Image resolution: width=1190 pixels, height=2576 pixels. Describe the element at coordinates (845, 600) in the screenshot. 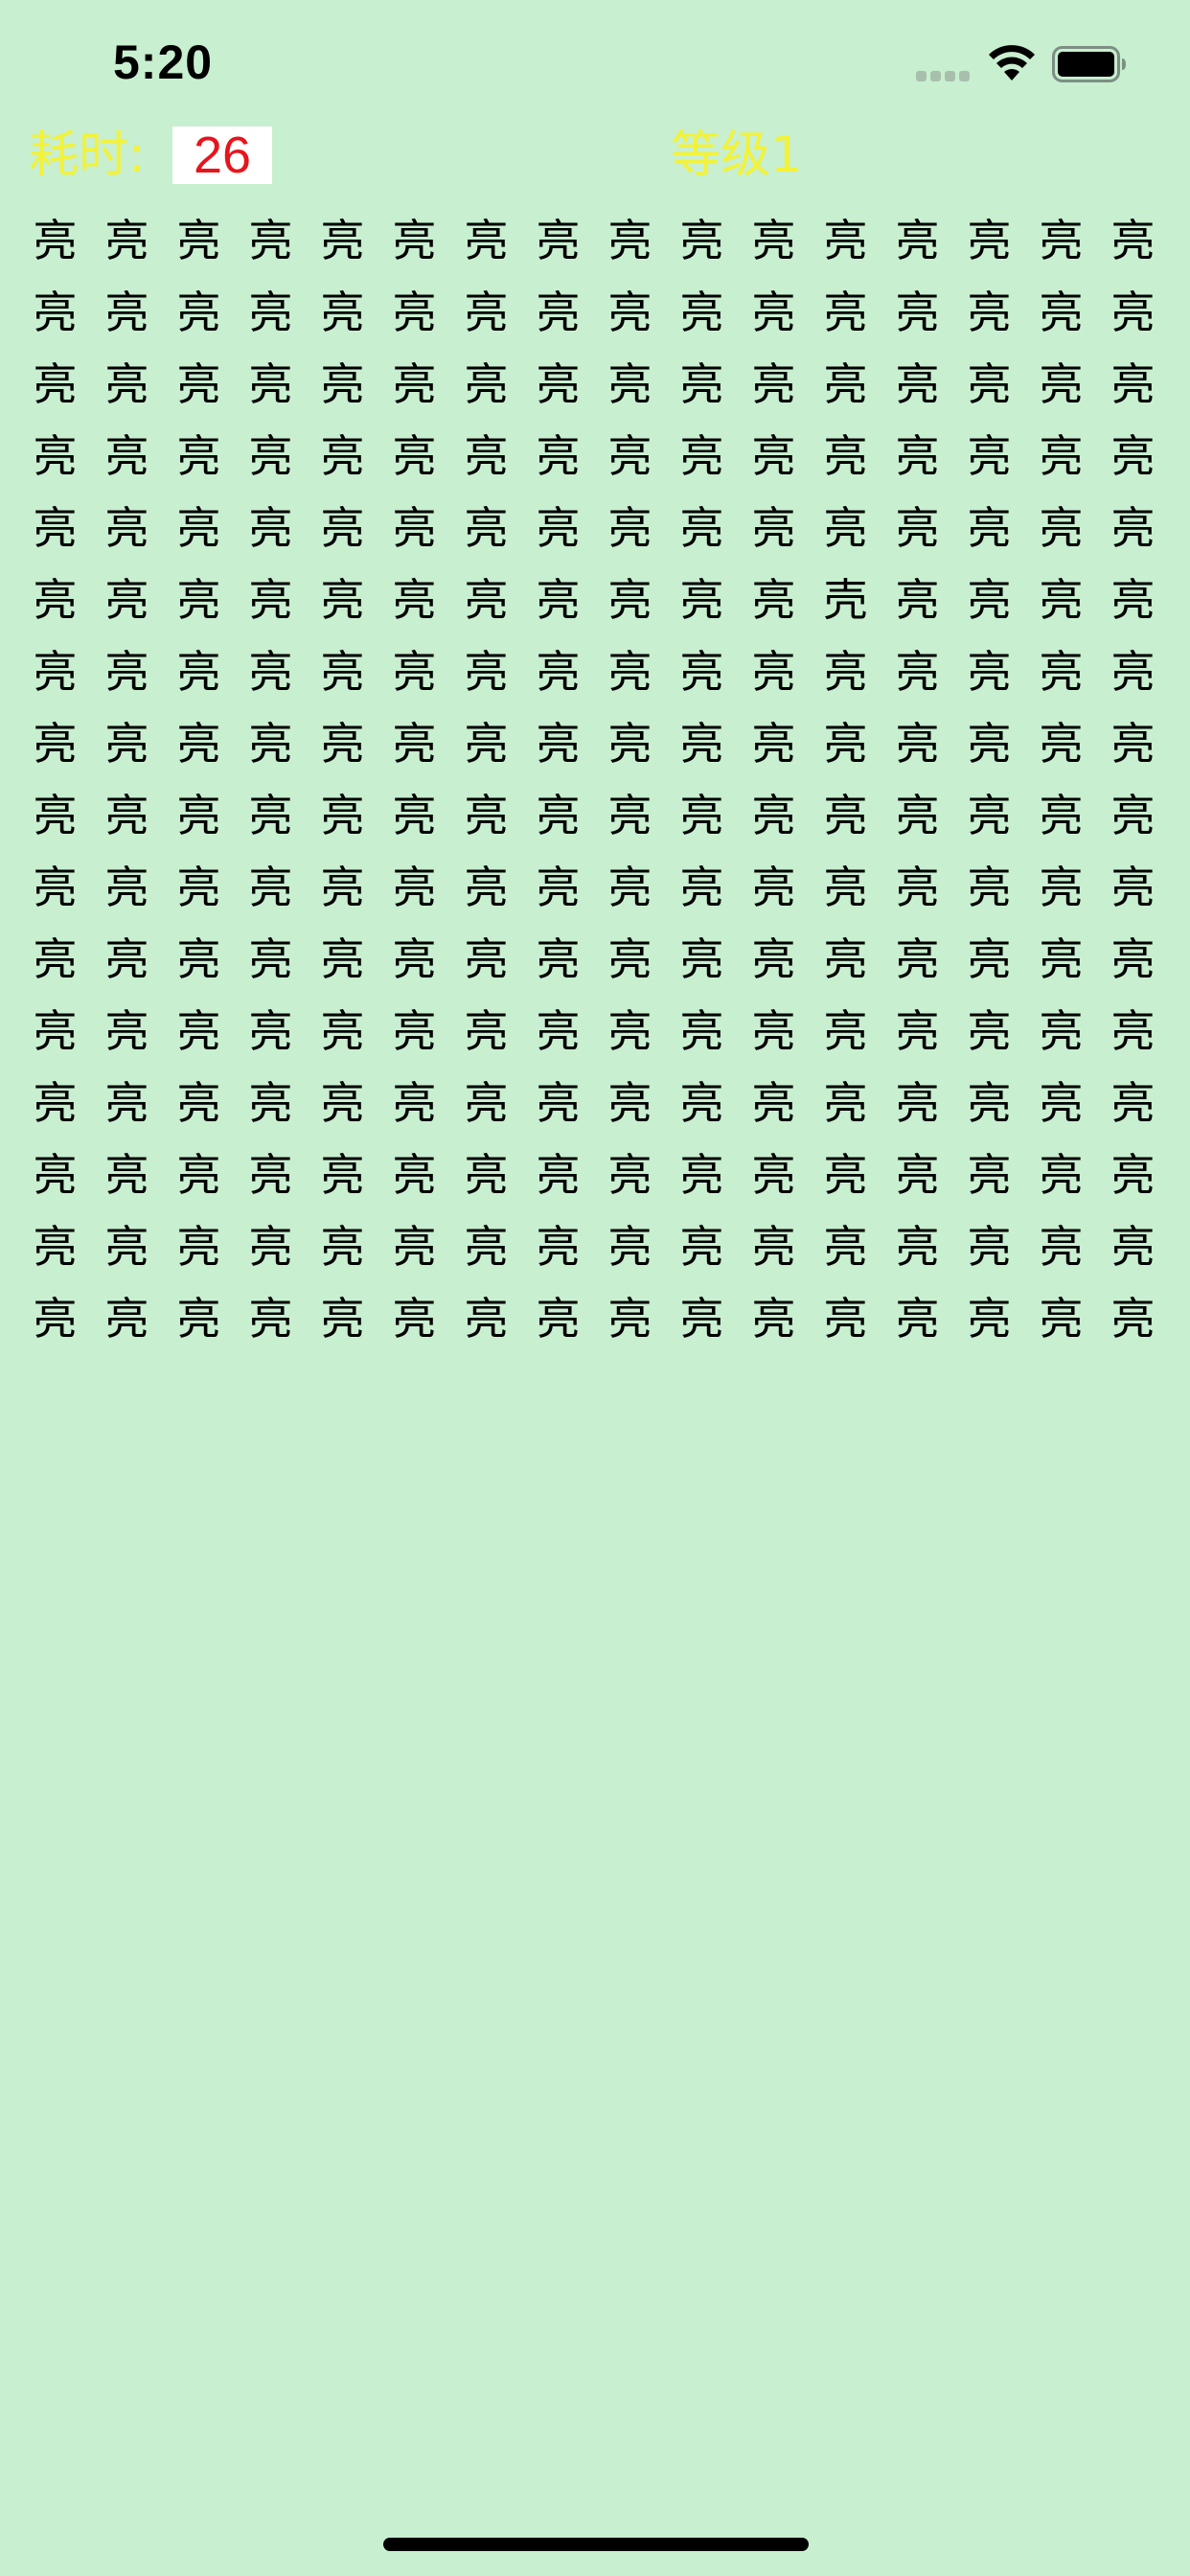

I see `grid-cell-odd: 壳` at that location.